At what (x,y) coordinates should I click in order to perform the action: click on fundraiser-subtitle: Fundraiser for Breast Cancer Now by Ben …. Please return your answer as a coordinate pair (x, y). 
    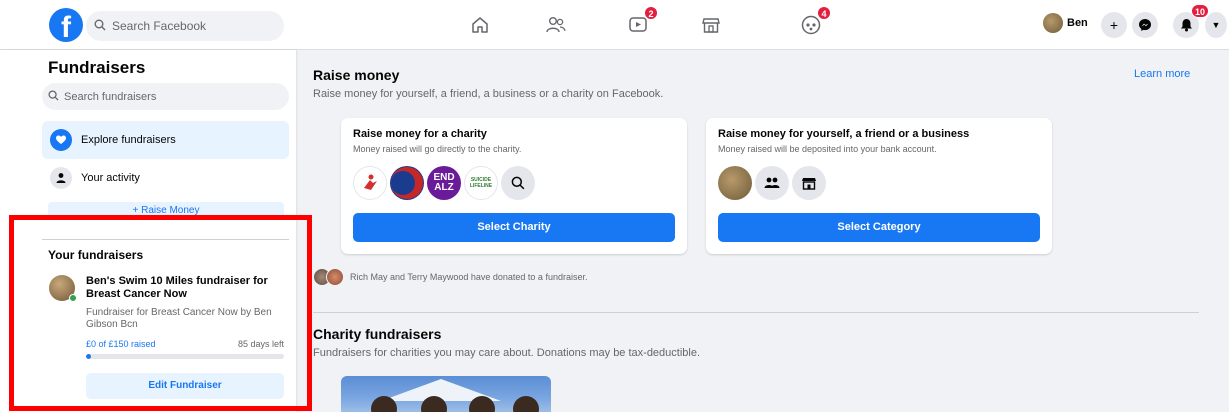
    Looking at the image, I should click on (179, 318).